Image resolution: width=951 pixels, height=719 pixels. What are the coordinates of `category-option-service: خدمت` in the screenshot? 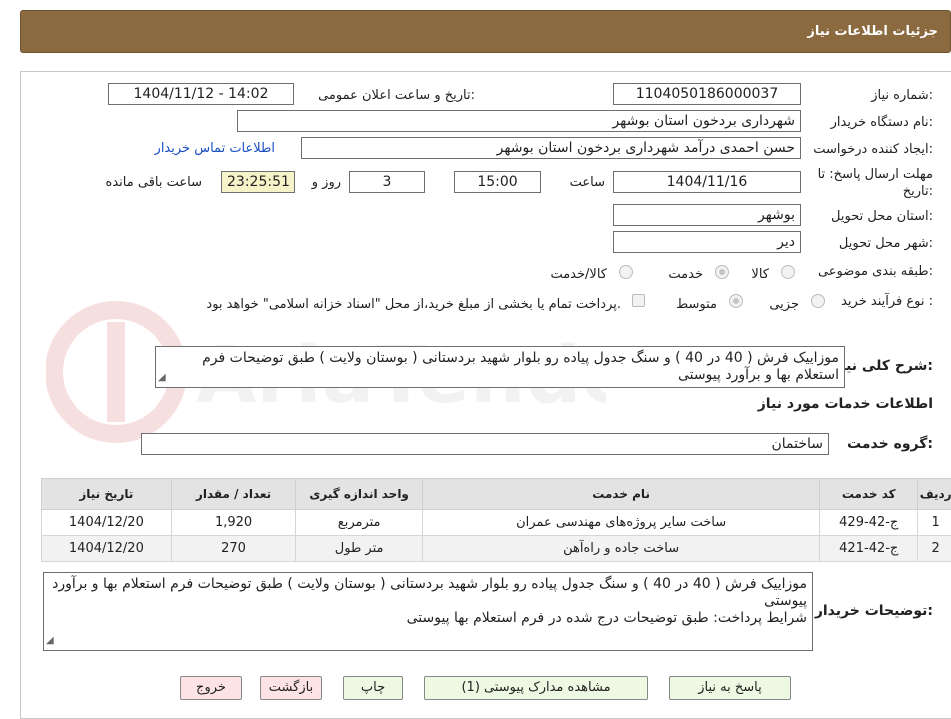 It's located at (685, 274).